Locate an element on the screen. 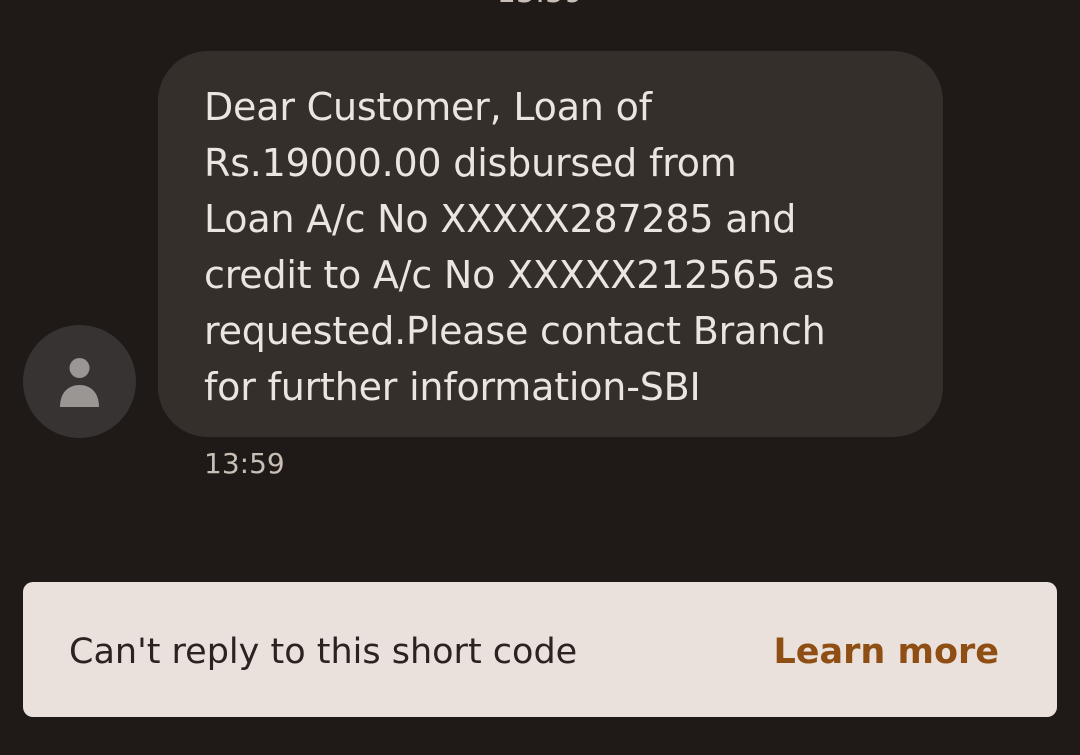 This screenshot has width=1080, height=755. sender-avatar is located at coordinates (79, 381).